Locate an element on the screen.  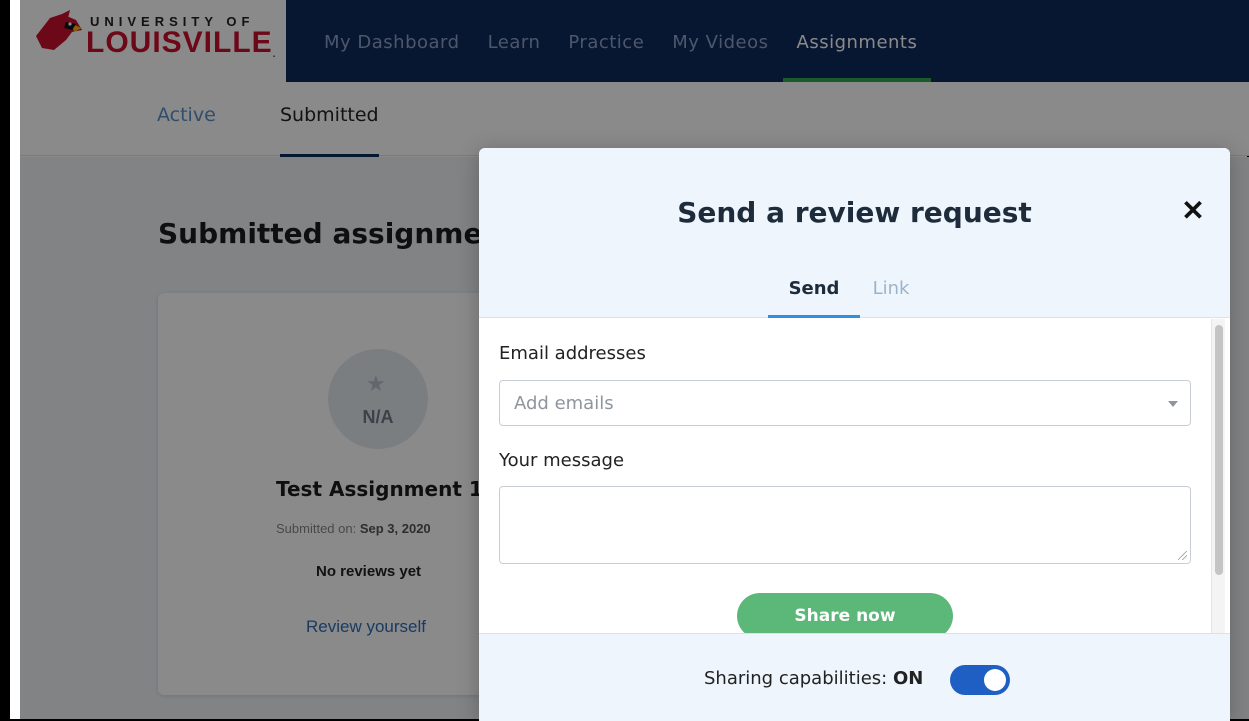
email-field: Add emails is located at coordinates (845, 403).